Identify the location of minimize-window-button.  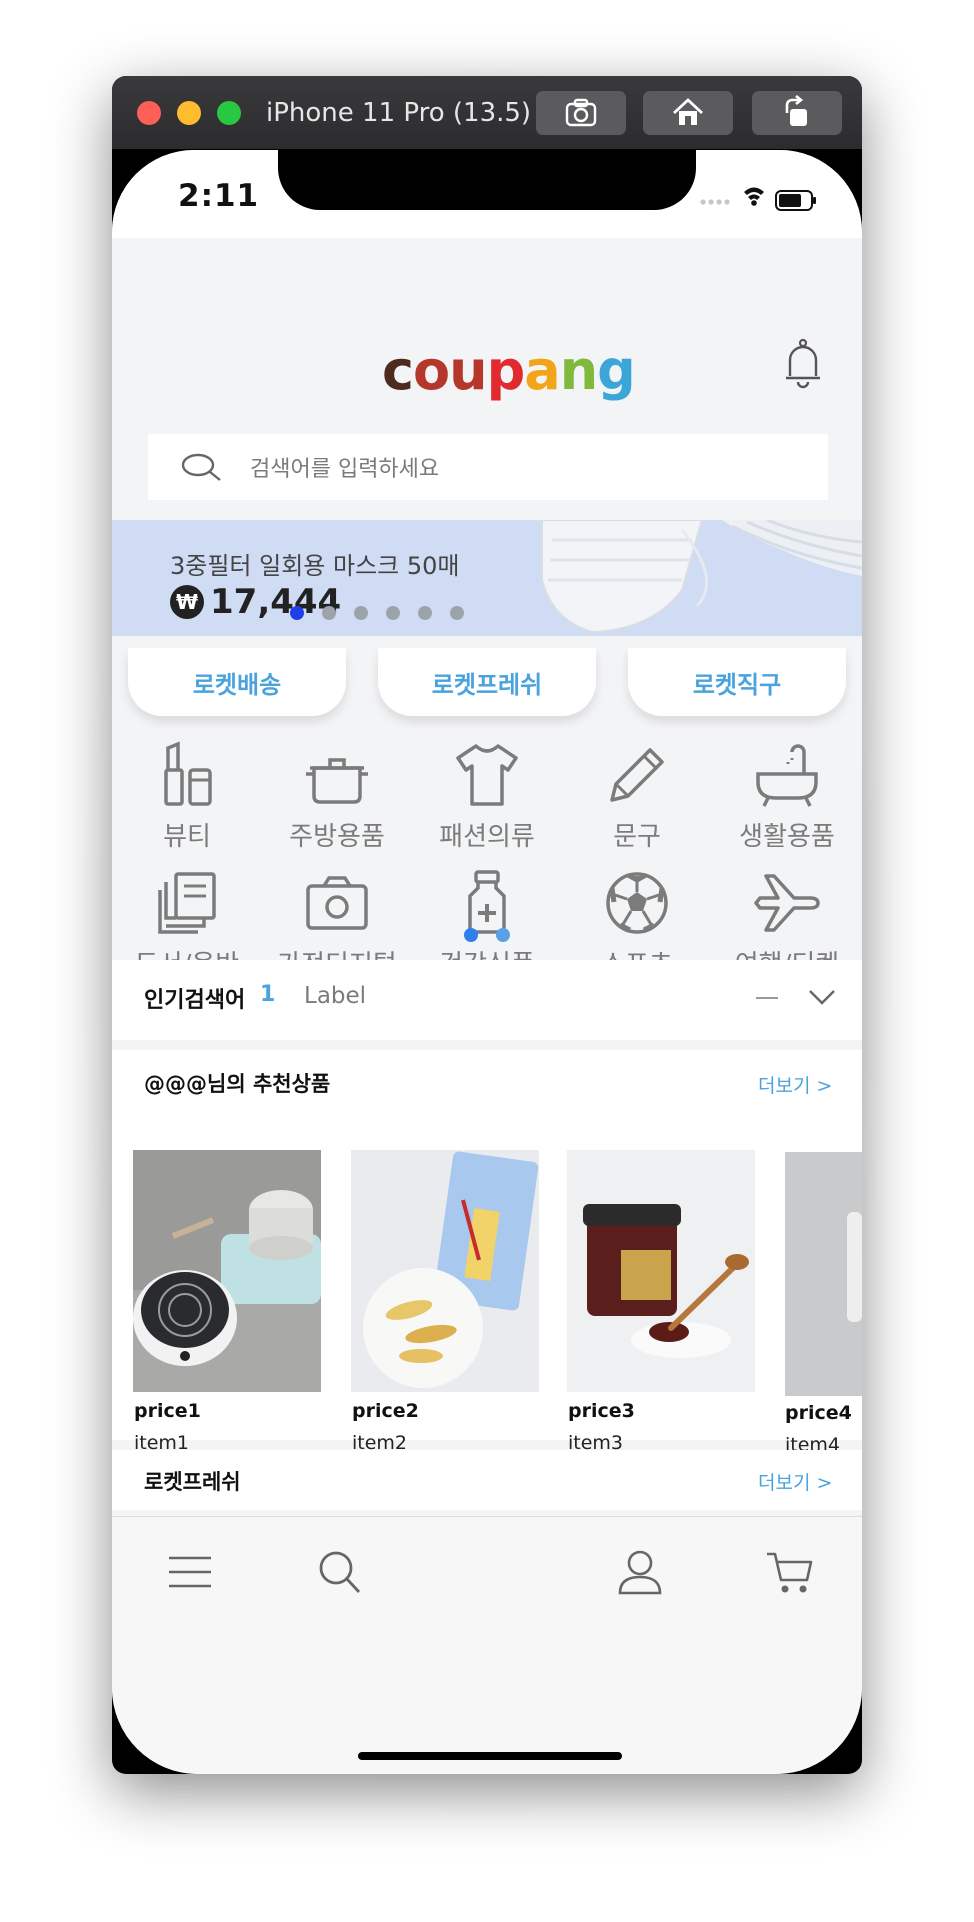
(189, 113).